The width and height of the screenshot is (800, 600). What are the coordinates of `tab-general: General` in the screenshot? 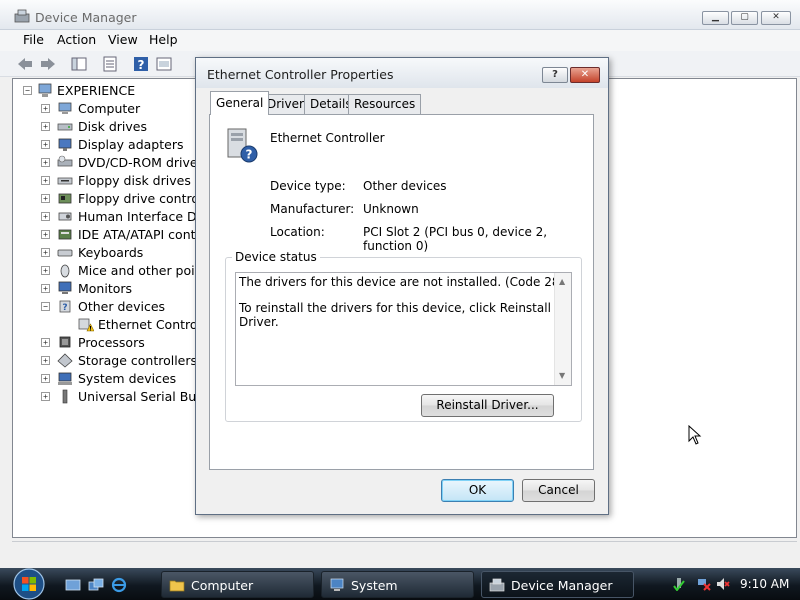 It's located at (240, 103).